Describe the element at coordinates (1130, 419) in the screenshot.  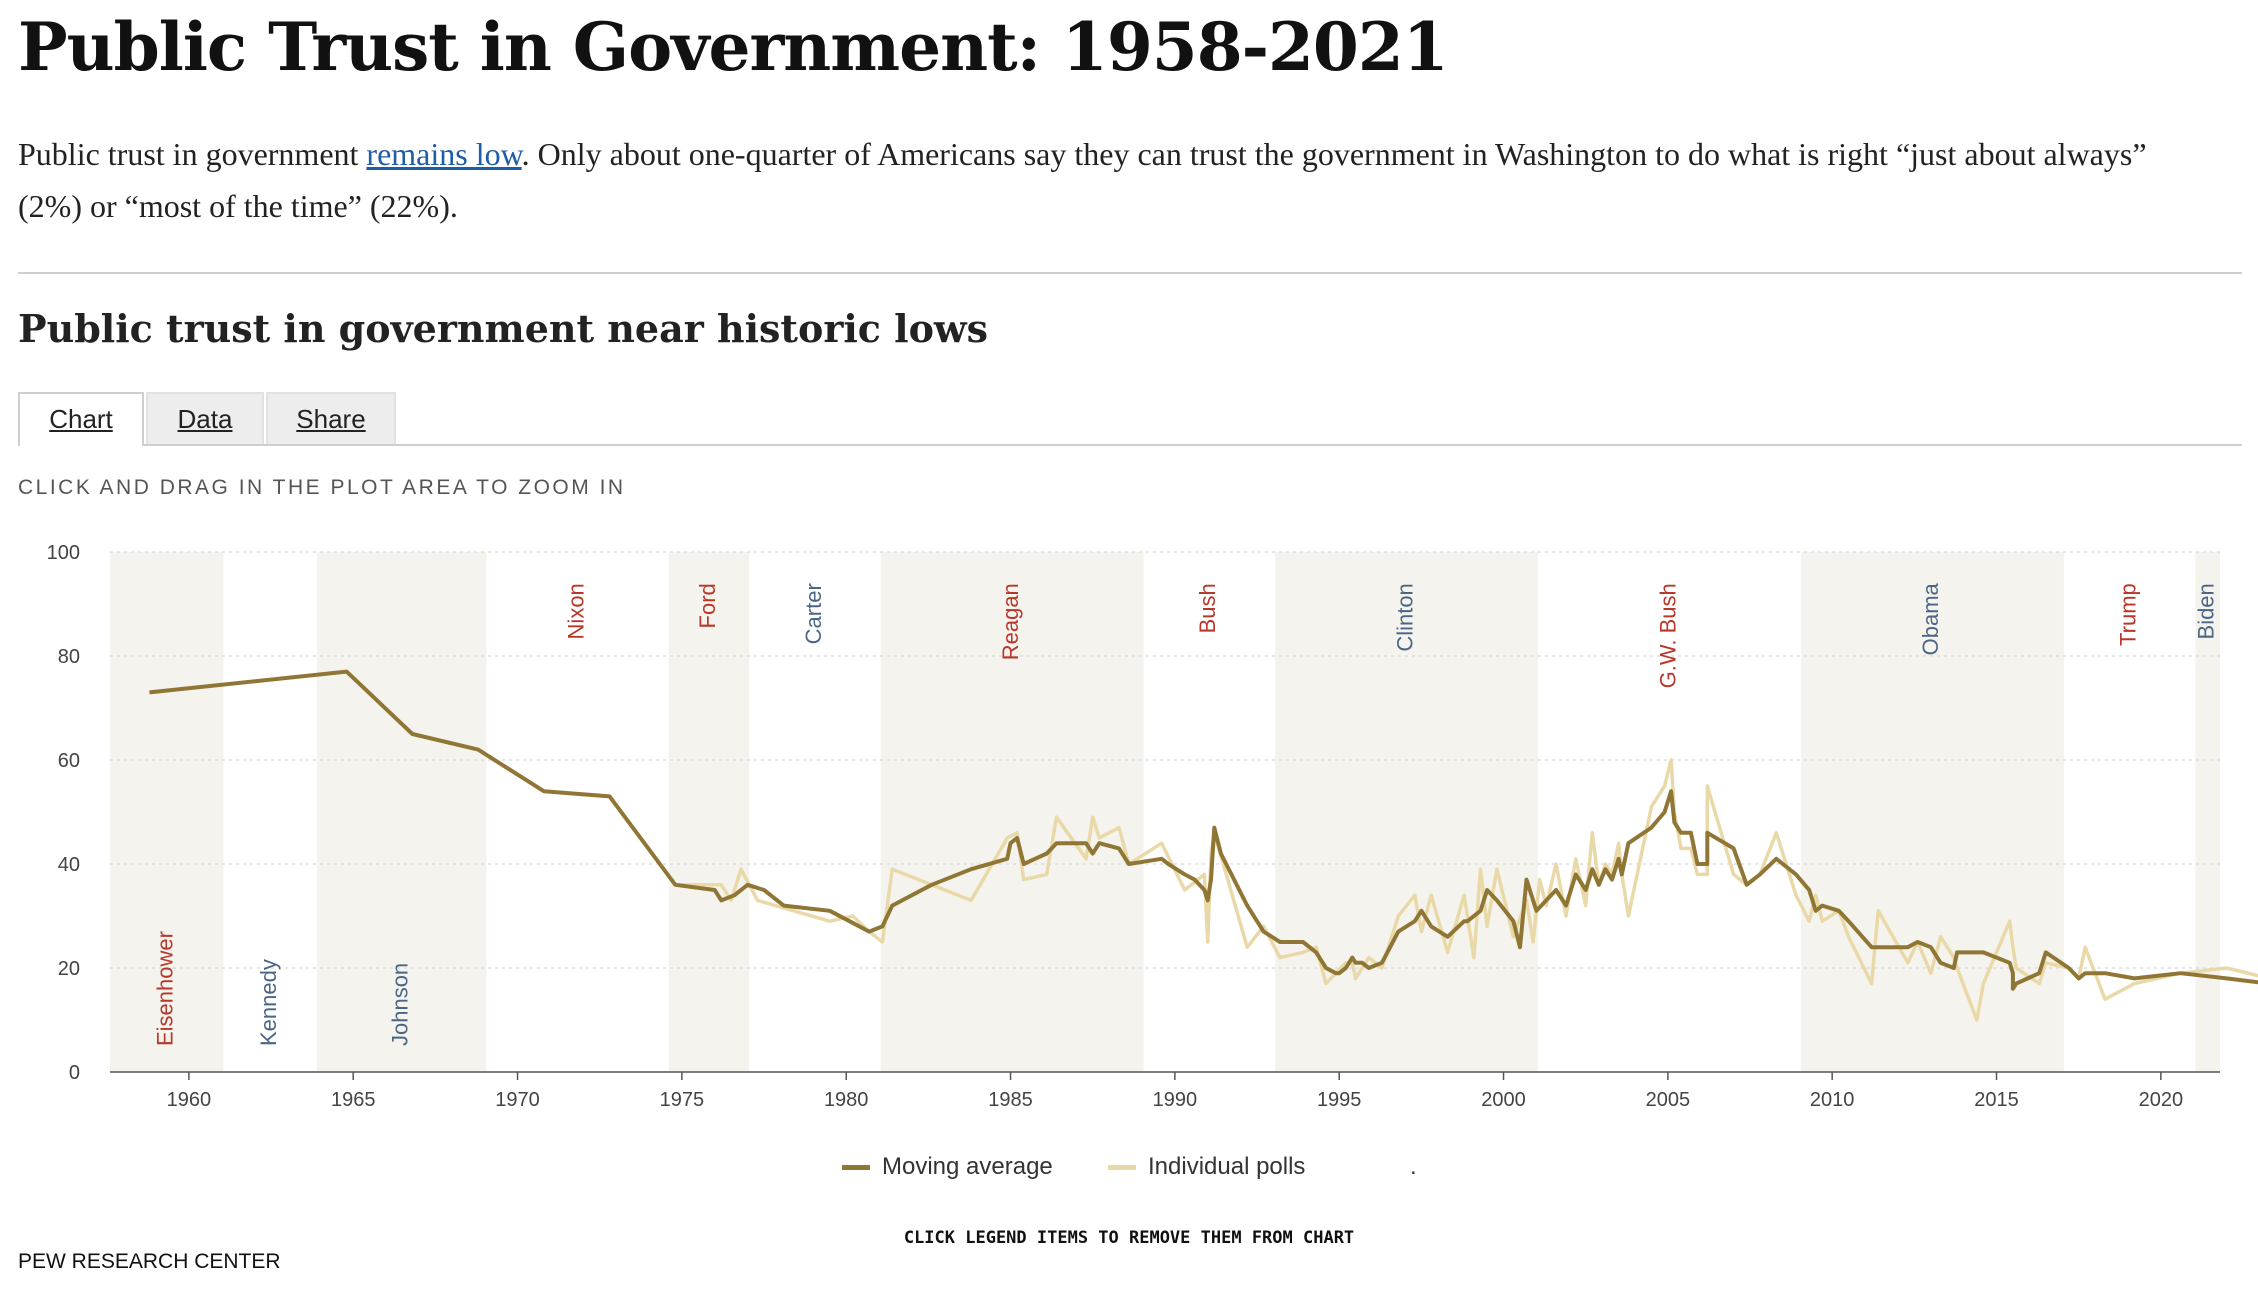
I see `chart-tabs: Chart Data Share` at that location.